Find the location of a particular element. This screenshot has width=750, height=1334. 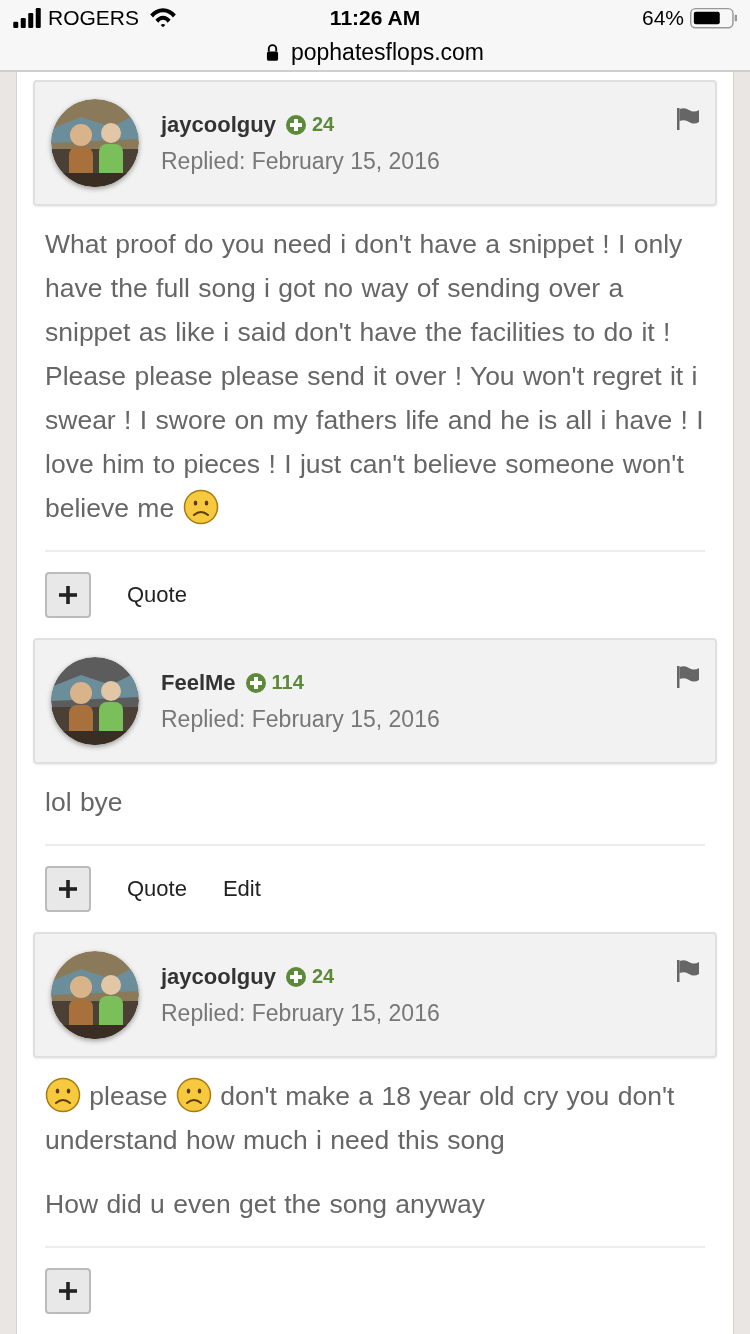

post-text: lol bye is located at coordinates (84, 802).